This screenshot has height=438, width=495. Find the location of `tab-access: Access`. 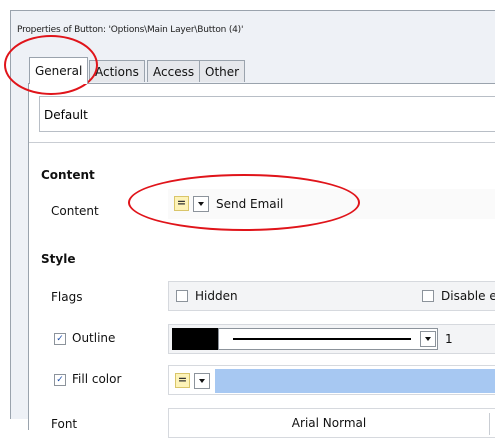

tab-access: Access is located at coordinates (174, 71).